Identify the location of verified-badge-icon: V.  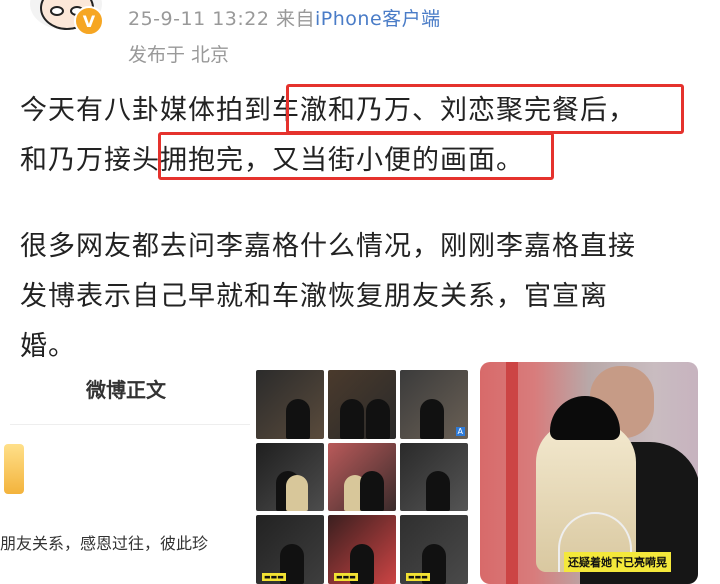
(89, 21).